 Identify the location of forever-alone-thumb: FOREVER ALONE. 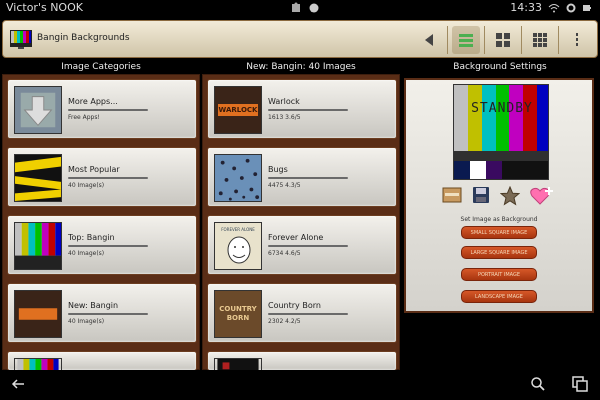
(238, 246).